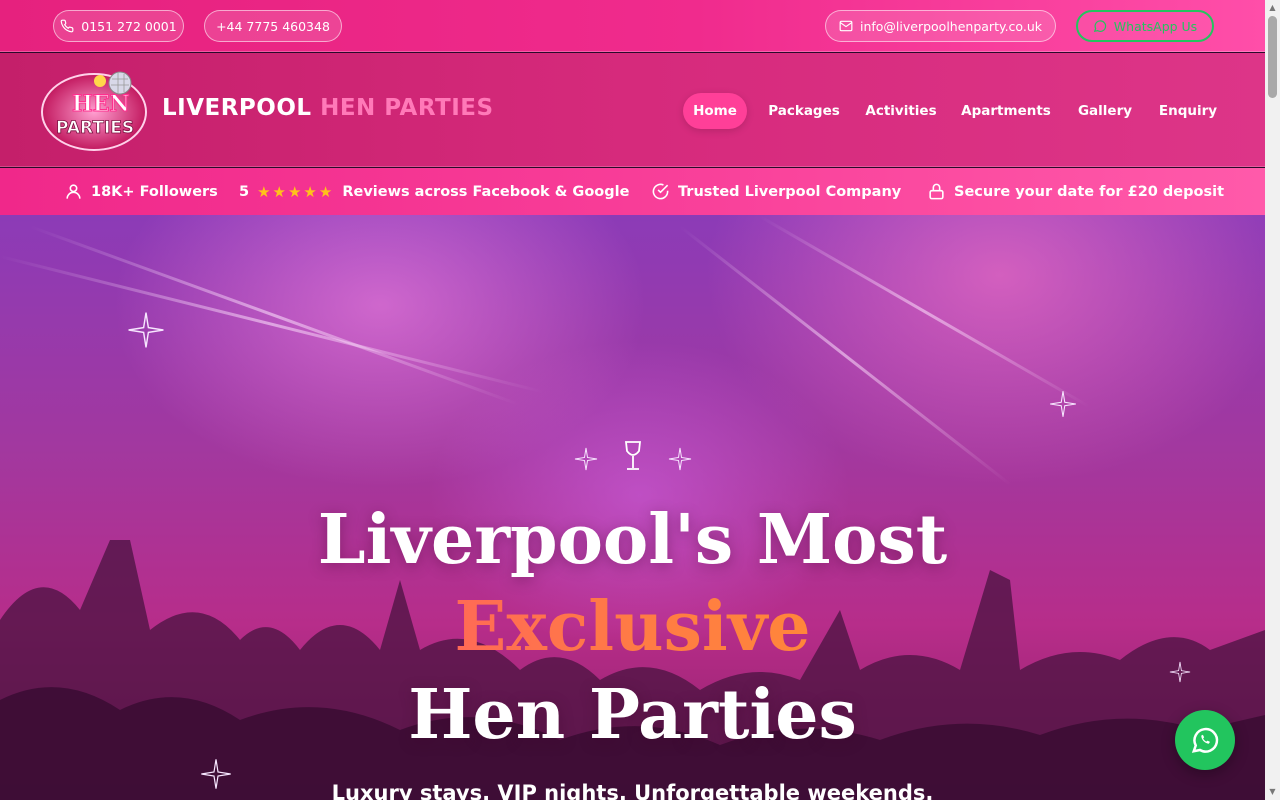 This screenshot has height=800, width=1280. I want to click on nav-gallery: Gallery, so click(1105, 111).